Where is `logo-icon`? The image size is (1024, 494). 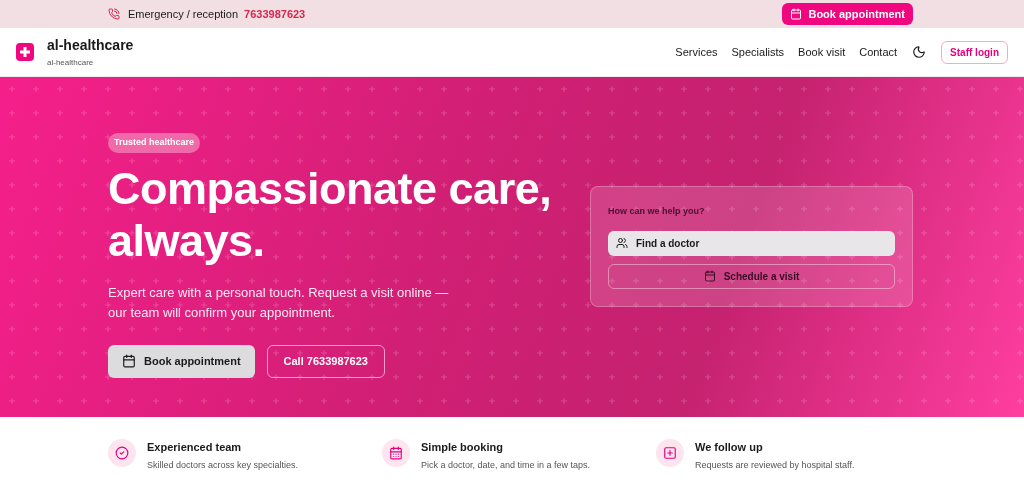
logo-icon is located at coordinates (25, 52).